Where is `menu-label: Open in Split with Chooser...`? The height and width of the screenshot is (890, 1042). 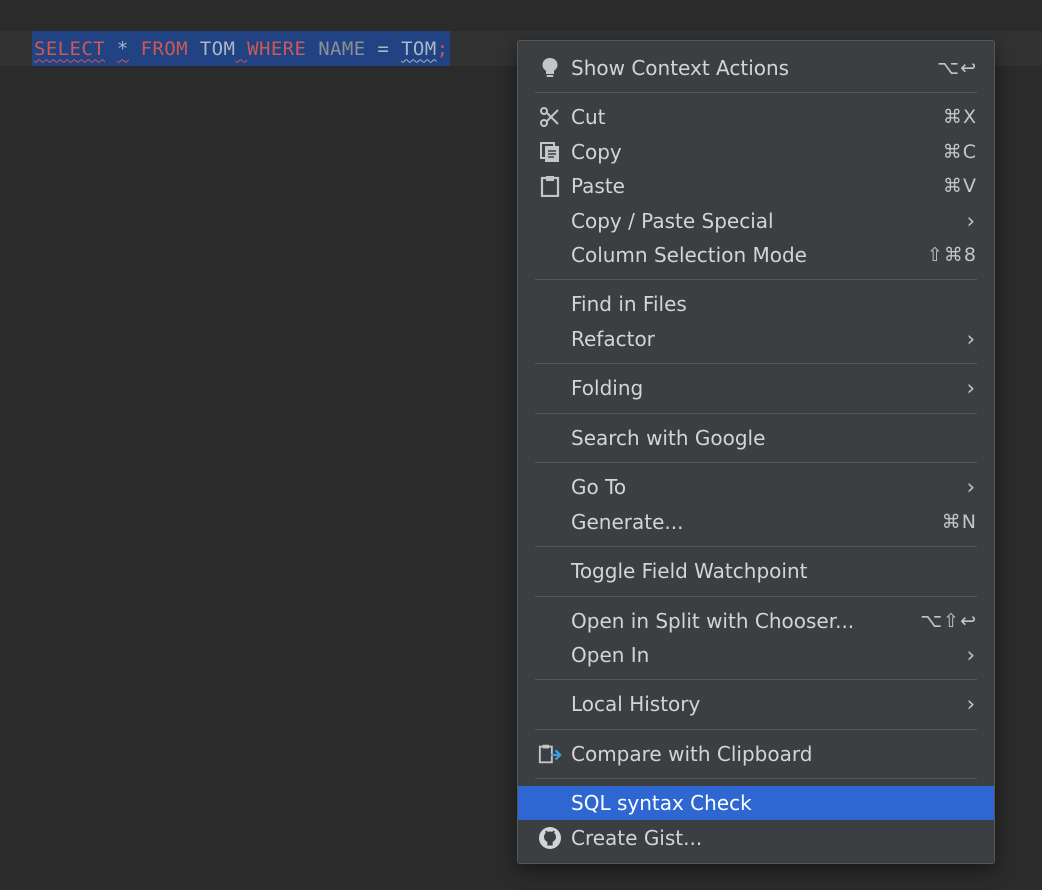 menu-label: Open in Split with Chooser... is located at coordinates (713, 621).